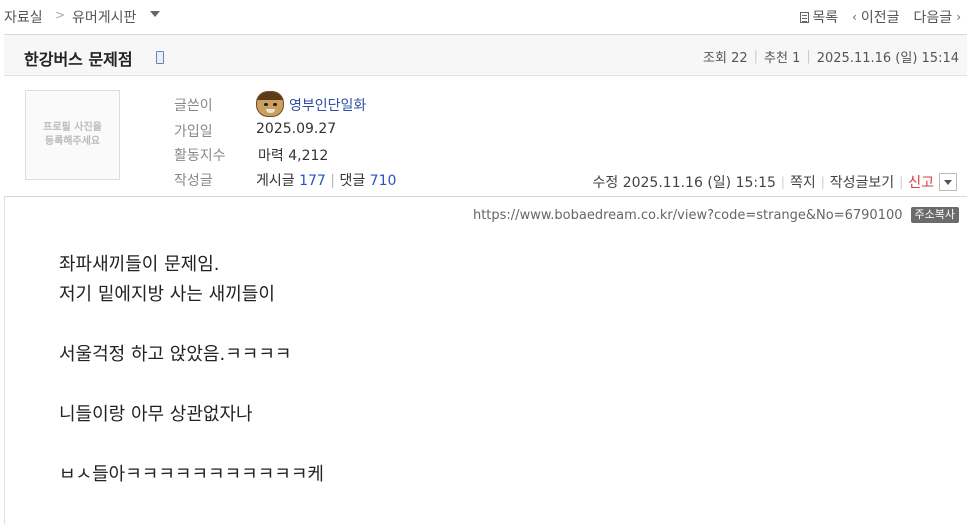 Image resolution: width=967 pixels, height=524 pixels. I want to click on content-left-border, so click(4, 360).